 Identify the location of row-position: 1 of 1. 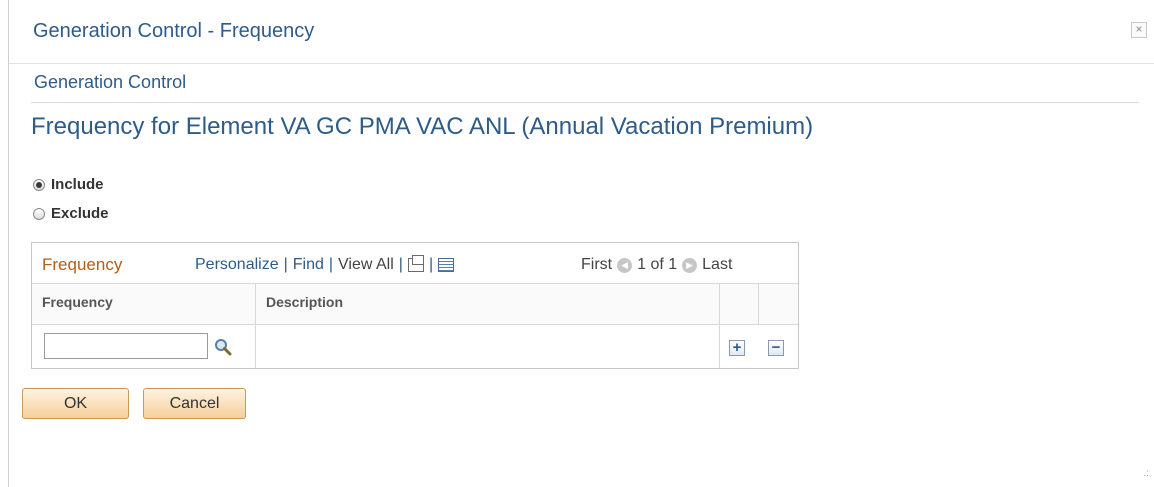
(657, 264).